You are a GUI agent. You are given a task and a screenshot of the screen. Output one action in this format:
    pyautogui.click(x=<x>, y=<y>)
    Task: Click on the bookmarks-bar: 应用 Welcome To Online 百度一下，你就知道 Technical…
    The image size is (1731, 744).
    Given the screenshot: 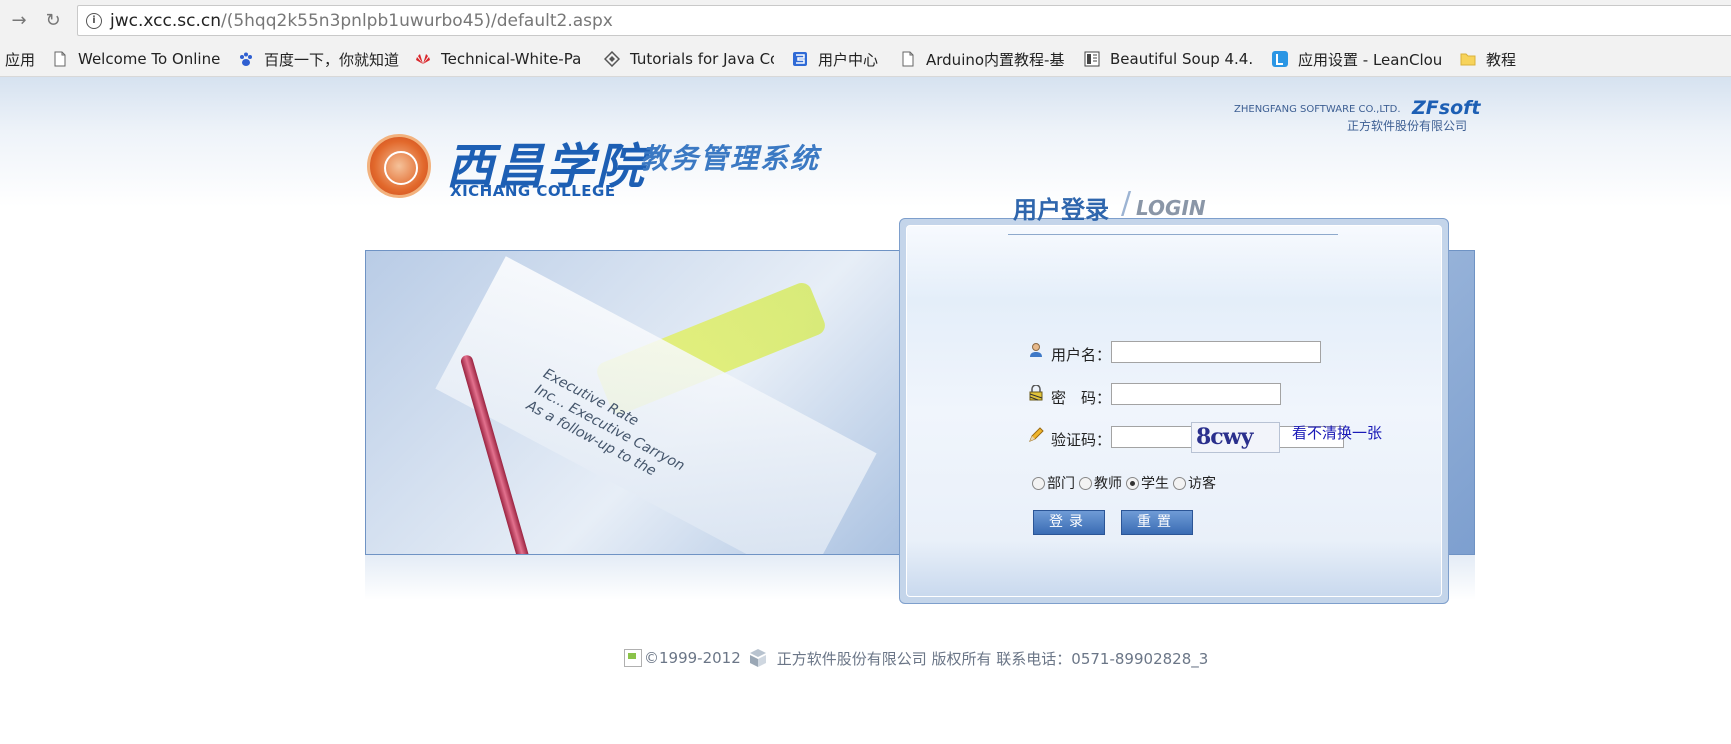 What is the action you would take?
    pyautogui.click(x=865, y=59)
    